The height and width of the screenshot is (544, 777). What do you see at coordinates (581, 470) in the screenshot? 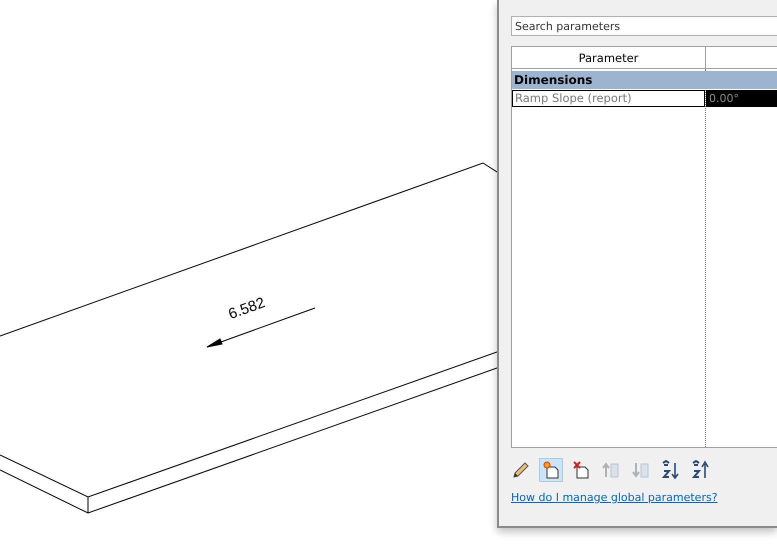
I see `delete-document-icon` at bounding box center [581, 470].